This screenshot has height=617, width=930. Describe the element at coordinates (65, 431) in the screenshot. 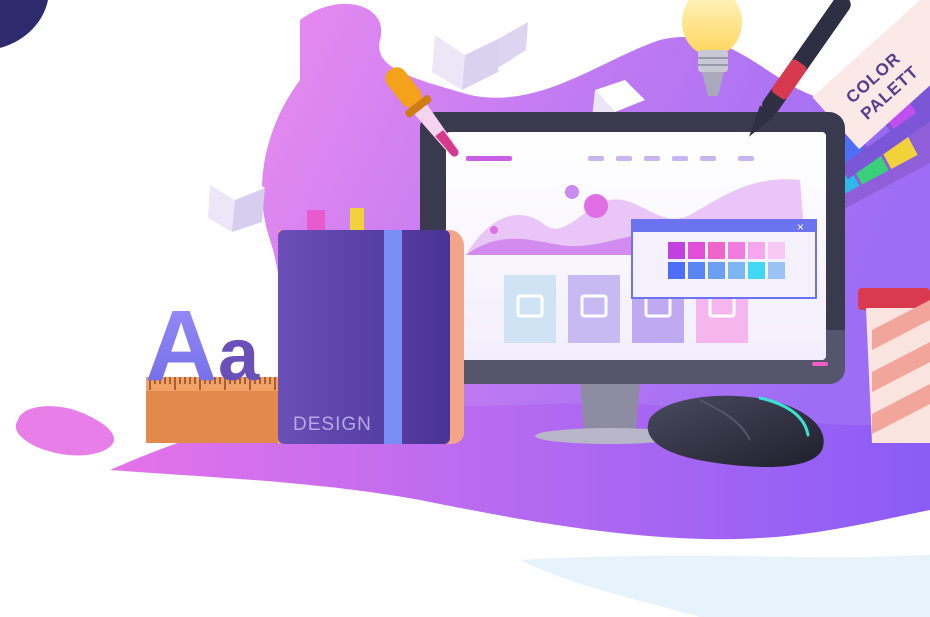

I see `small-blob` at that location.